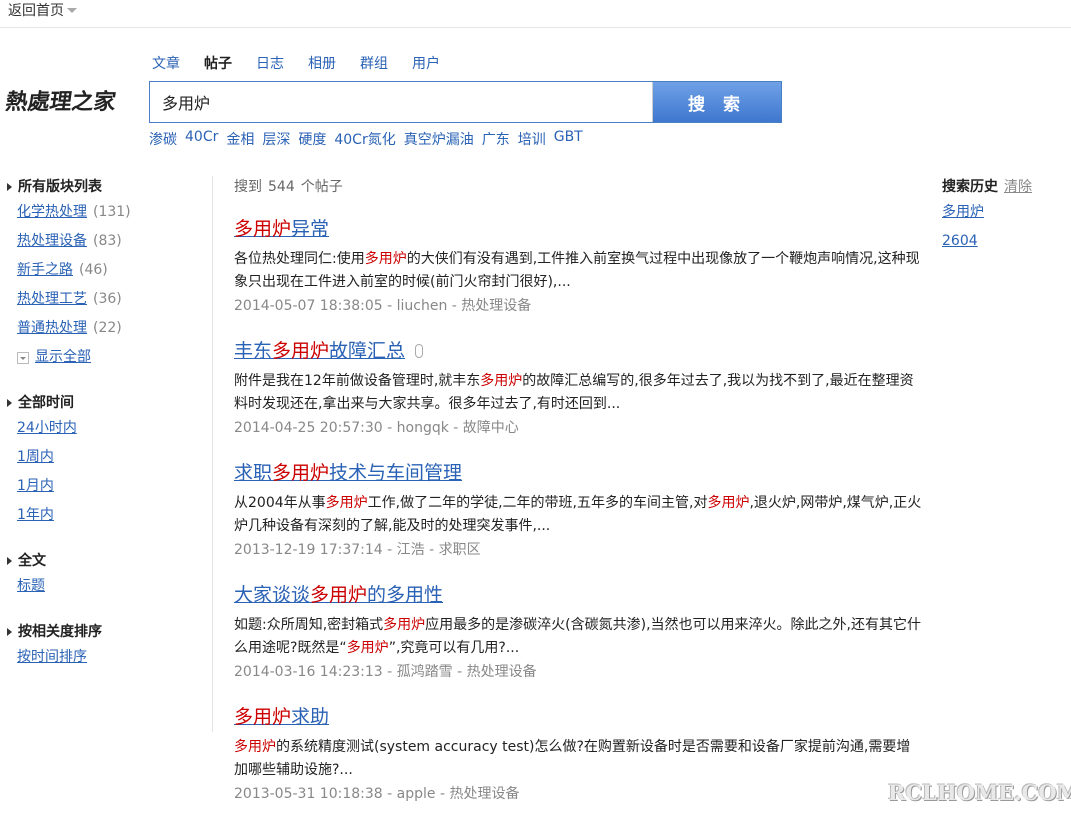  What do you see at coordinates (1018, 187) in the screenshot?
I see `clear-history-link: 清除` at bounding box center [1018, 187].